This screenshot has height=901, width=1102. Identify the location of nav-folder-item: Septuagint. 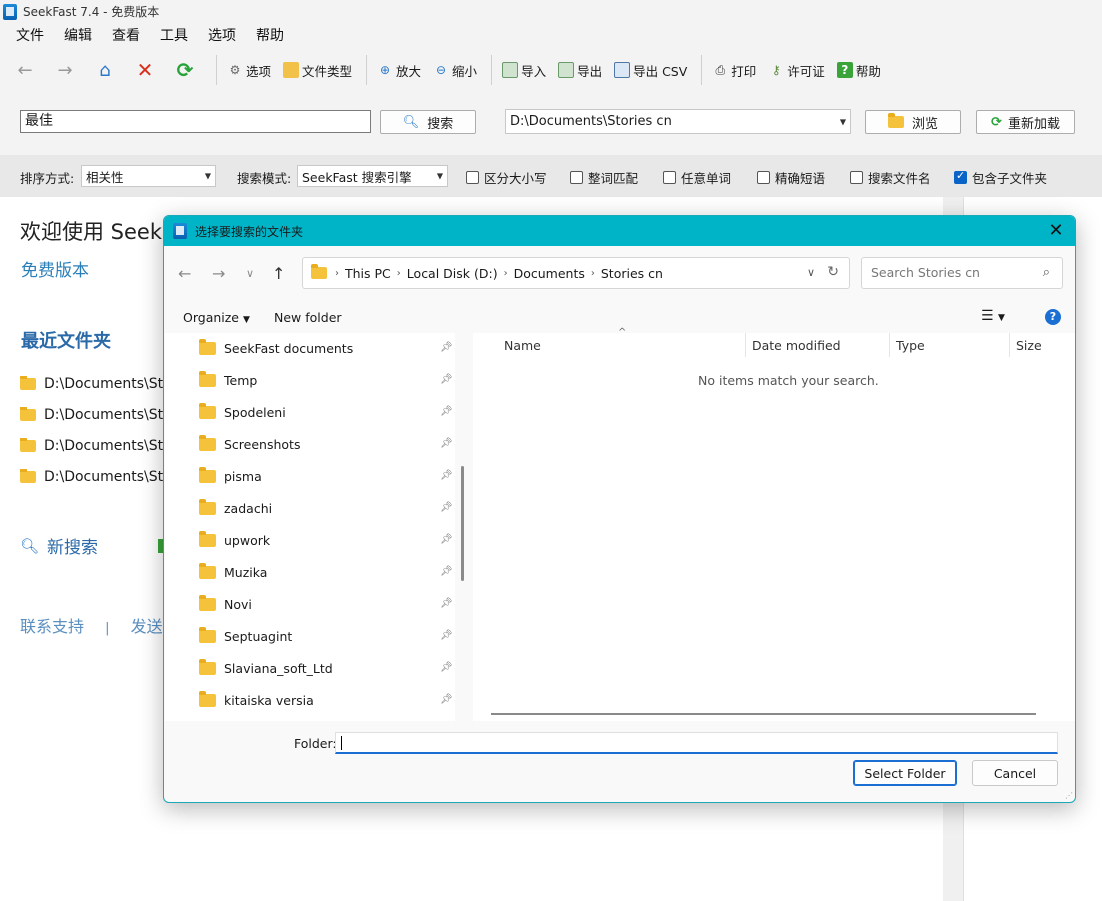
(245, 635).